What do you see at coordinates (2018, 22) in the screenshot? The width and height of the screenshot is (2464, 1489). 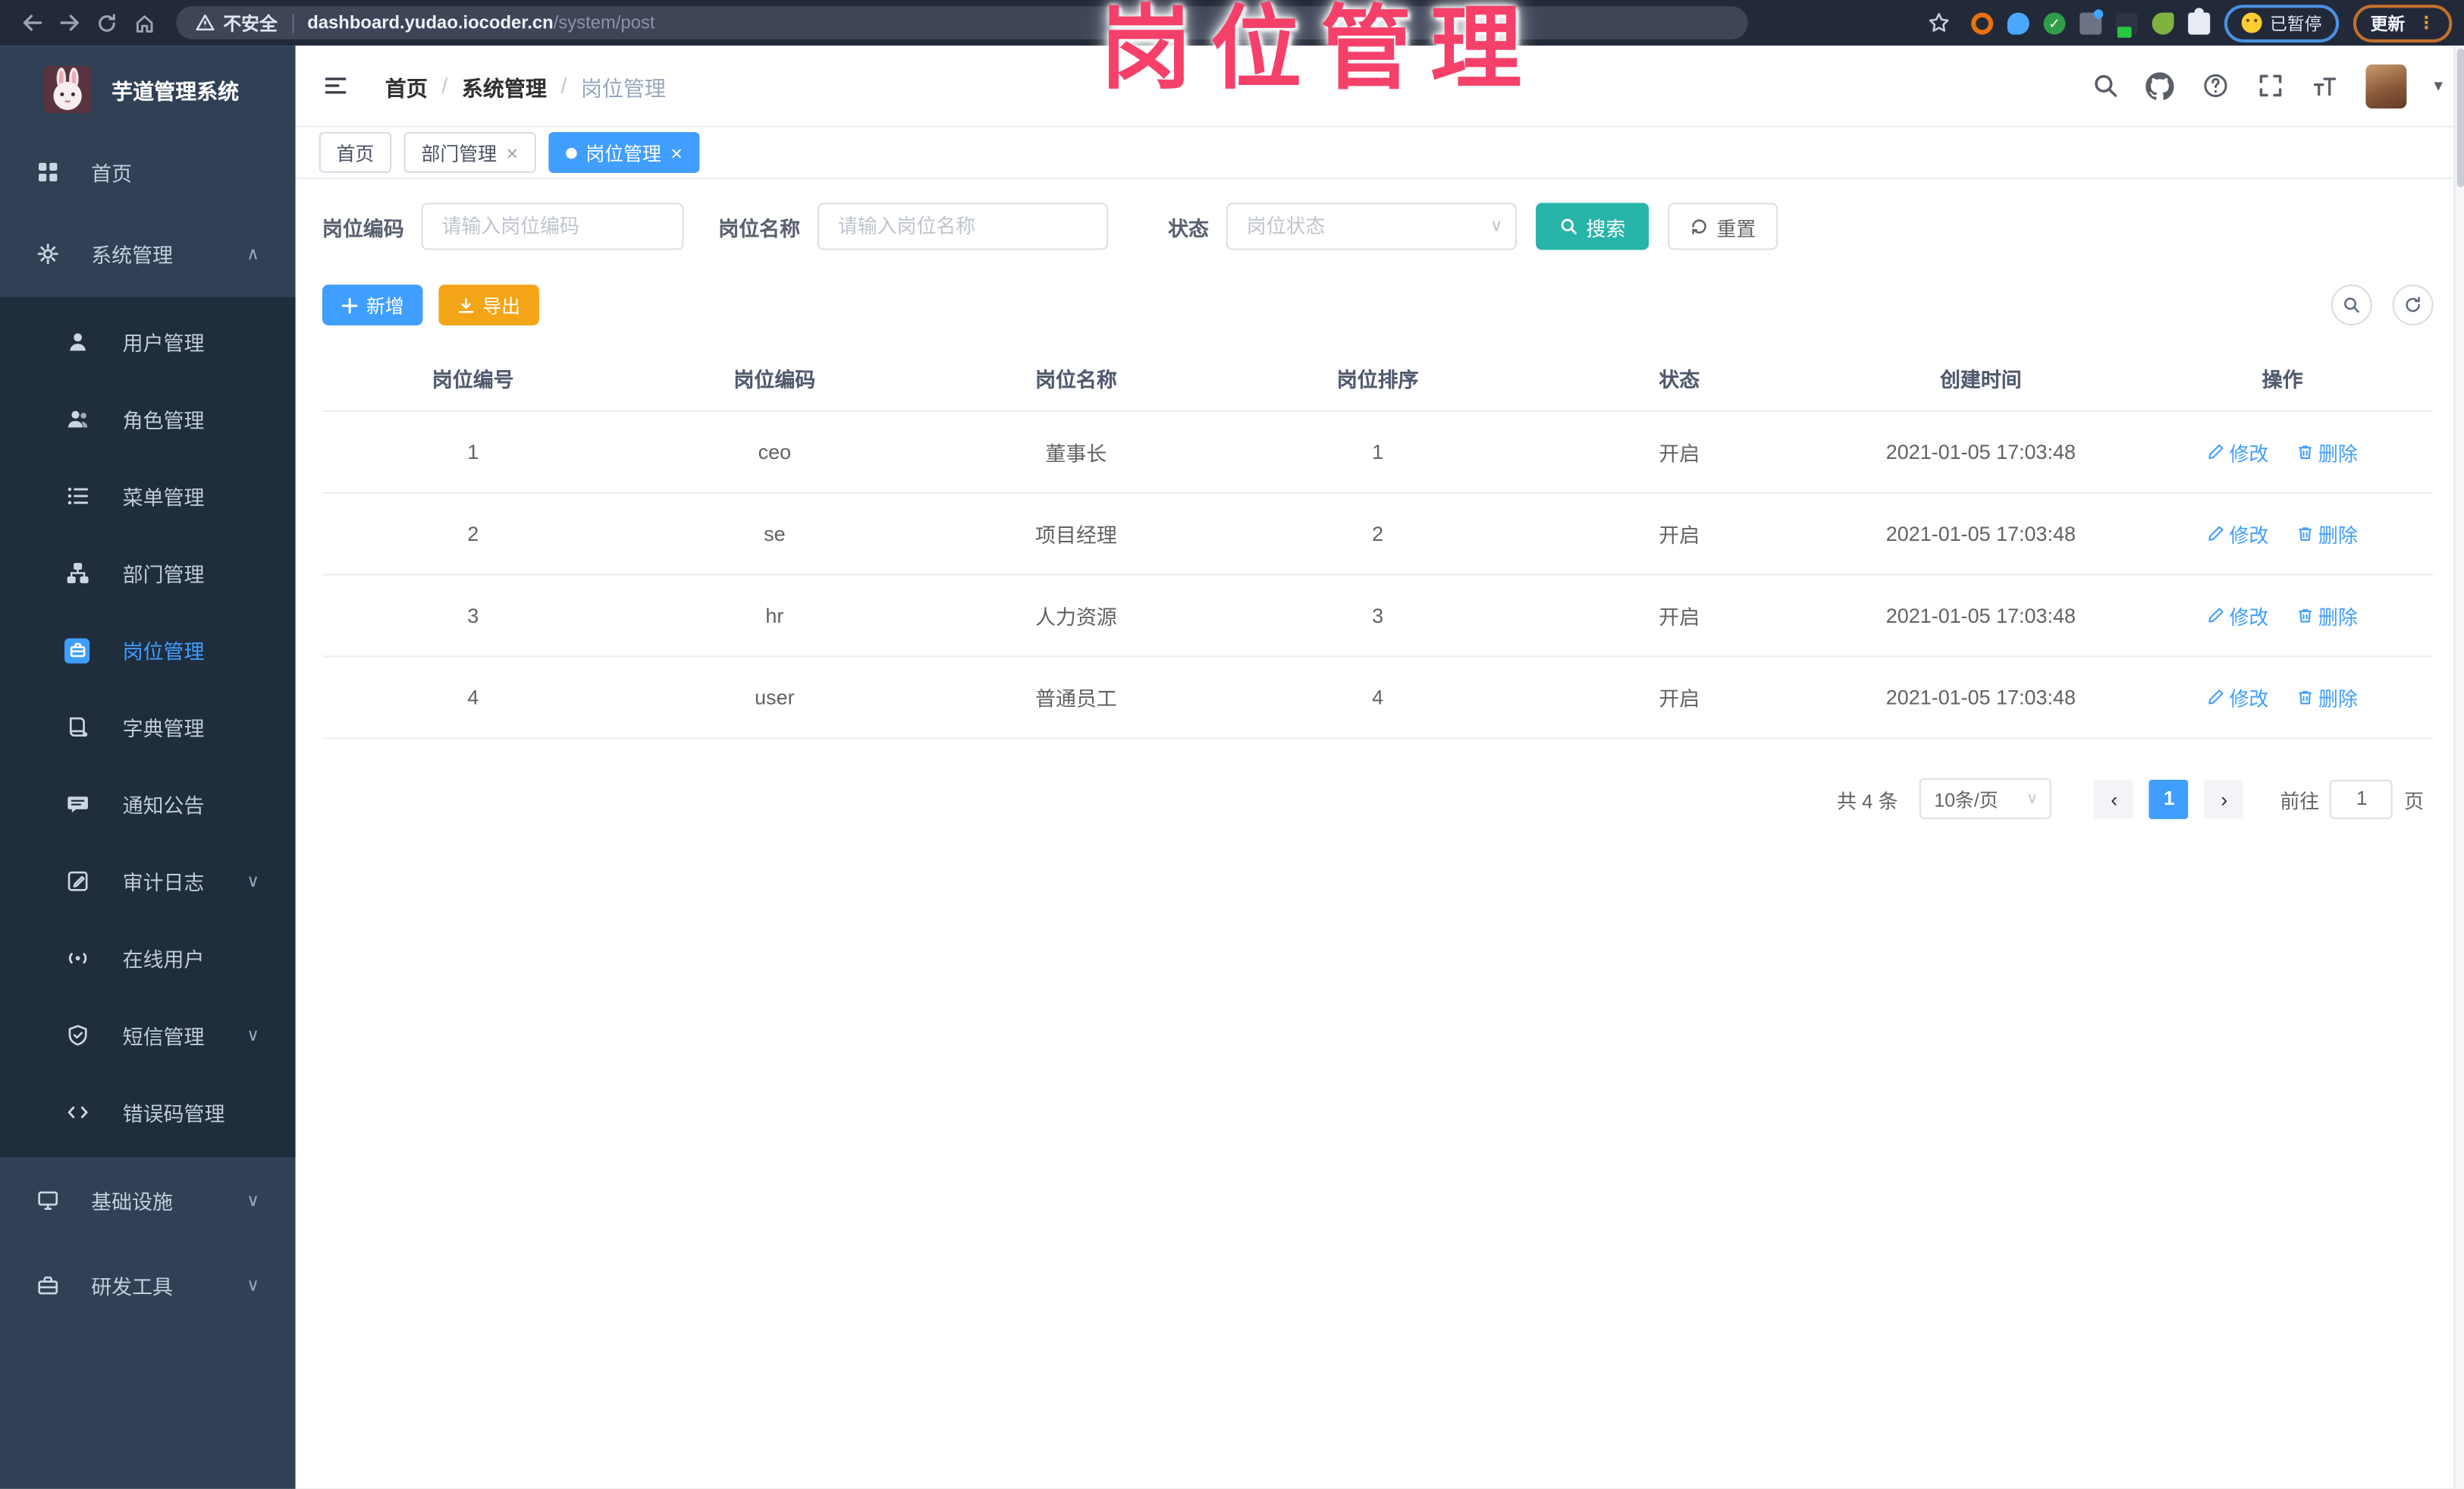 I see `extension-drop-icon` at bounding box center [2018, 22].